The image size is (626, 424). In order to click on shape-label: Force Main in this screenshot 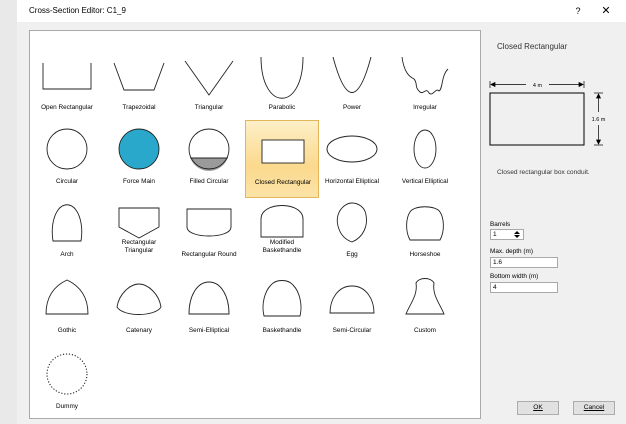, I will do `click(139, 181)`.